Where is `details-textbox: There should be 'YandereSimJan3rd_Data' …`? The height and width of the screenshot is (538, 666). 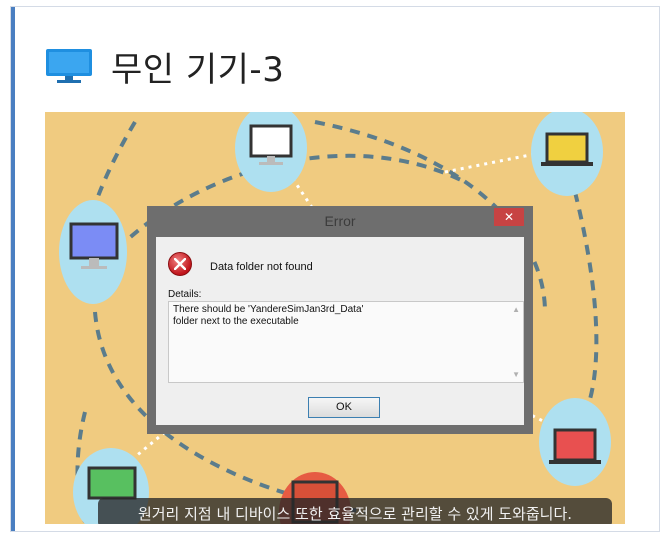
details-textbox: There should be 'YandereSimJan3rd_Data' … is located at coordinates (346, 342).